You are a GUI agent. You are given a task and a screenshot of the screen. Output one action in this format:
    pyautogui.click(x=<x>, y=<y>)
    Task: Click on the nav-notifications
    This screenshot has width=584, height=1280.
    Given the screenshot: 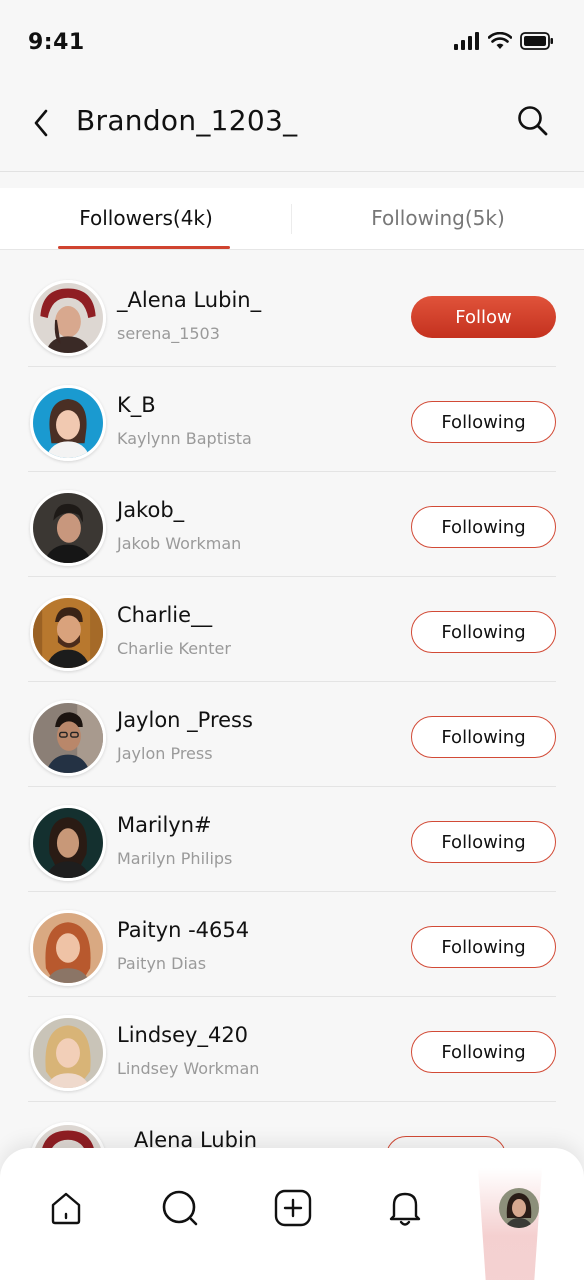 What is the action you would take?
    pyautogui.click(x=405, y=1208)
    